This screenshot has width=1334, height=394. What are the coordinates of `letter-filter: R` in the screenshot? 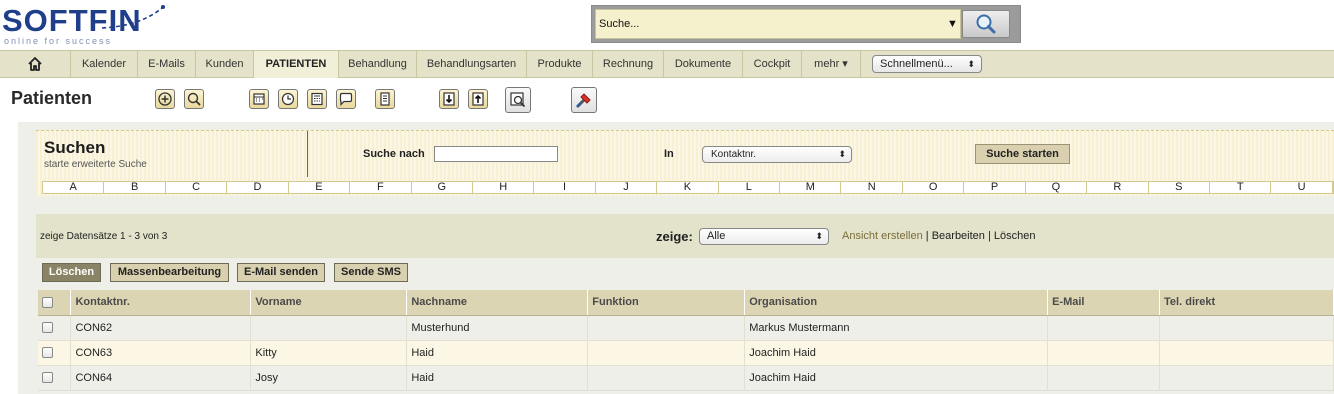 It's located at (1118, 187).